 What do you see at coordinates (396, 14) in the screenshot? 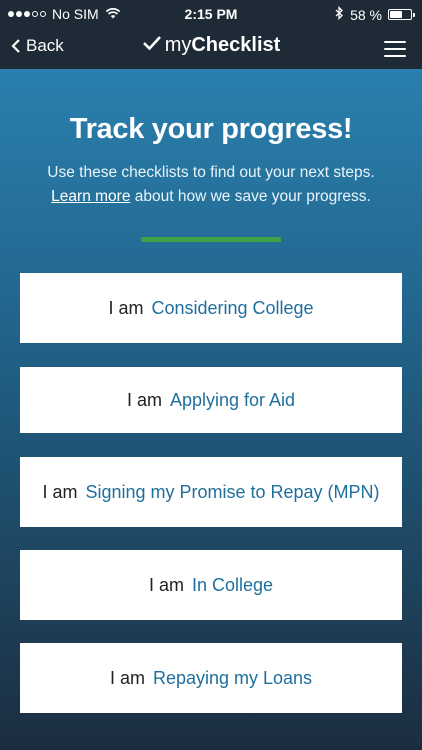
I see `battery-fill` at bounding box center [396, 14].